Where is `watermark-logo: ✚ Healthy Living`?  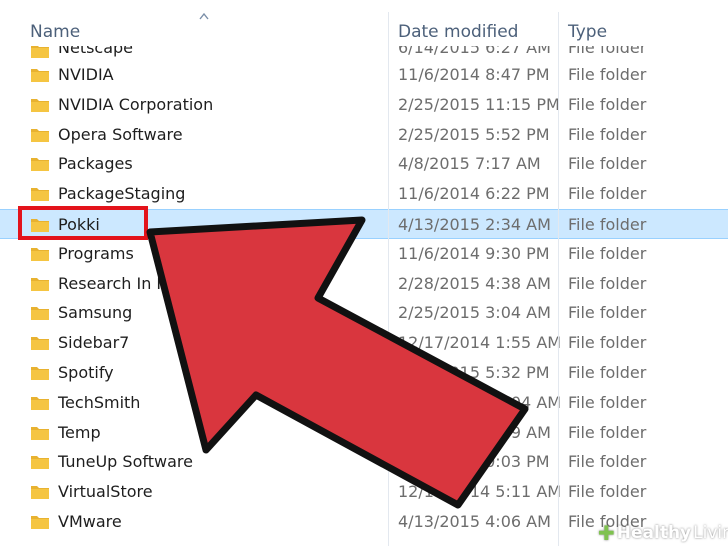 watermark-logo: ✚ Healthy Living is located at coordinates (663, 533).